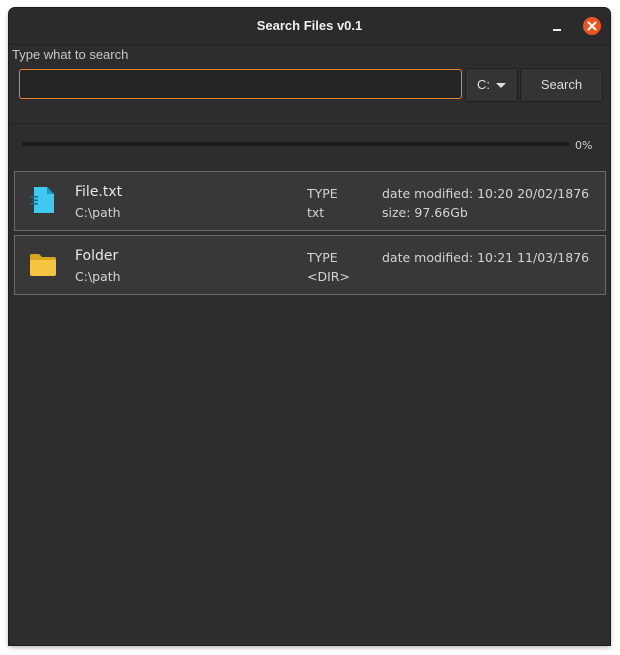  Describe the element at coordinates (561, 85) in the screenshot. I see `search-button: Search` at that location.